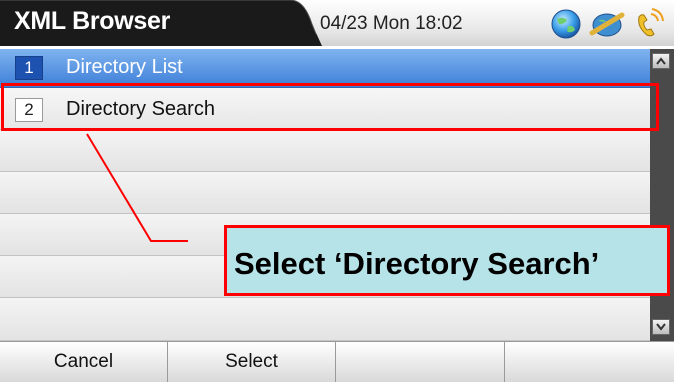 This screenshot has width=674, height=382. What do you see at coordinates (137, 187) in the screenshot?
I see `callout-leader-line` at bounding box center [137, 187].